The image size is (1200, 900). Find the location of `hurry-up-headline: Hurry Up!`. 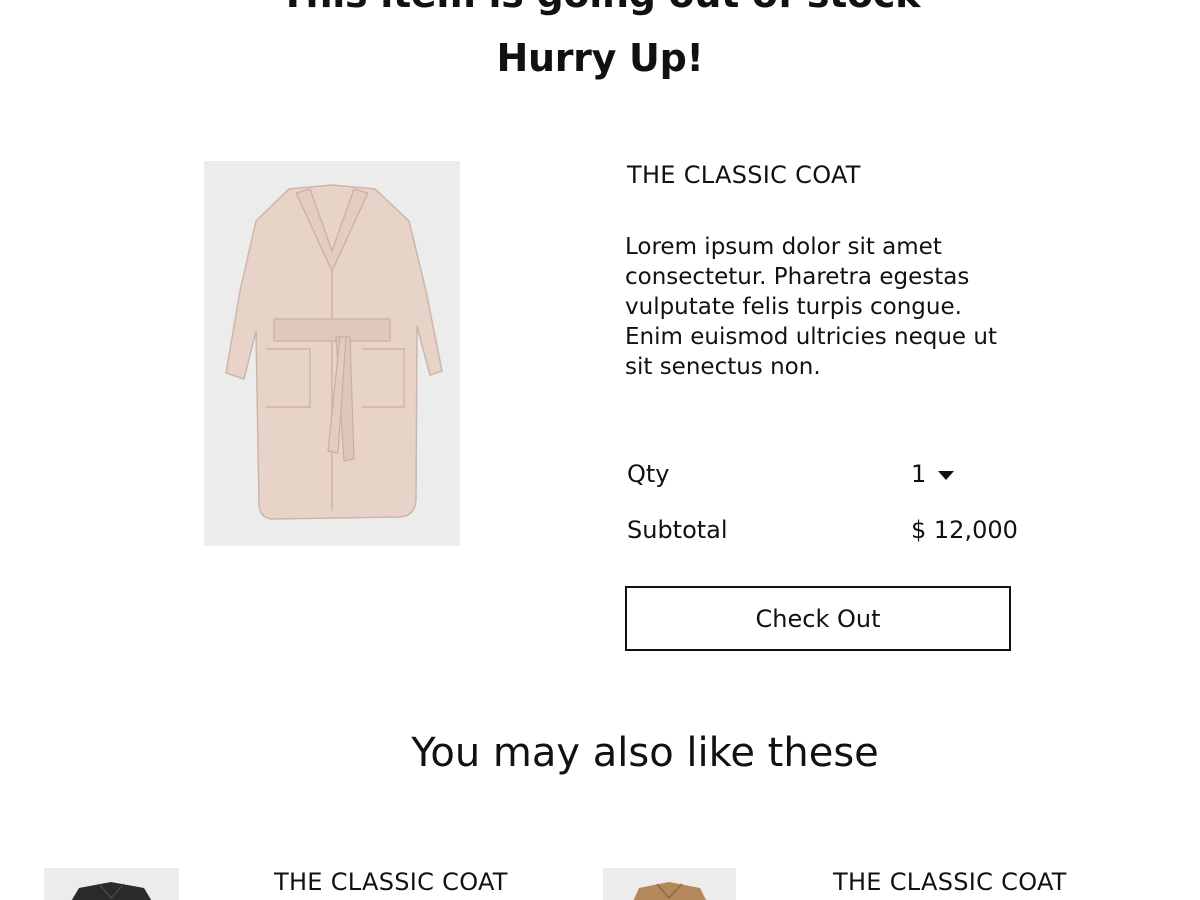

hurry-up-headline: Hurry Up! is located at coordinates (600, 58).